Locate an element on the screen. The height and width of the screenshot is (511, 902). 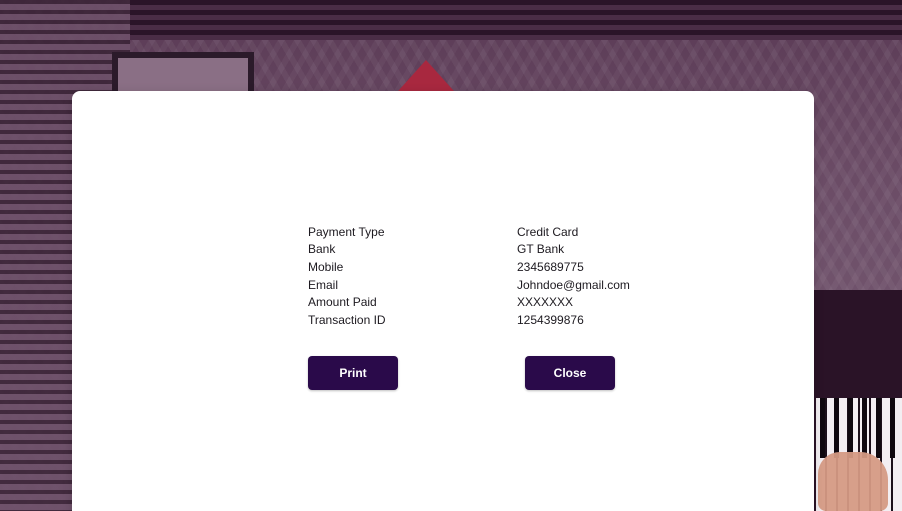
detail-value: GT Bank is located at coordinates (541, 249).